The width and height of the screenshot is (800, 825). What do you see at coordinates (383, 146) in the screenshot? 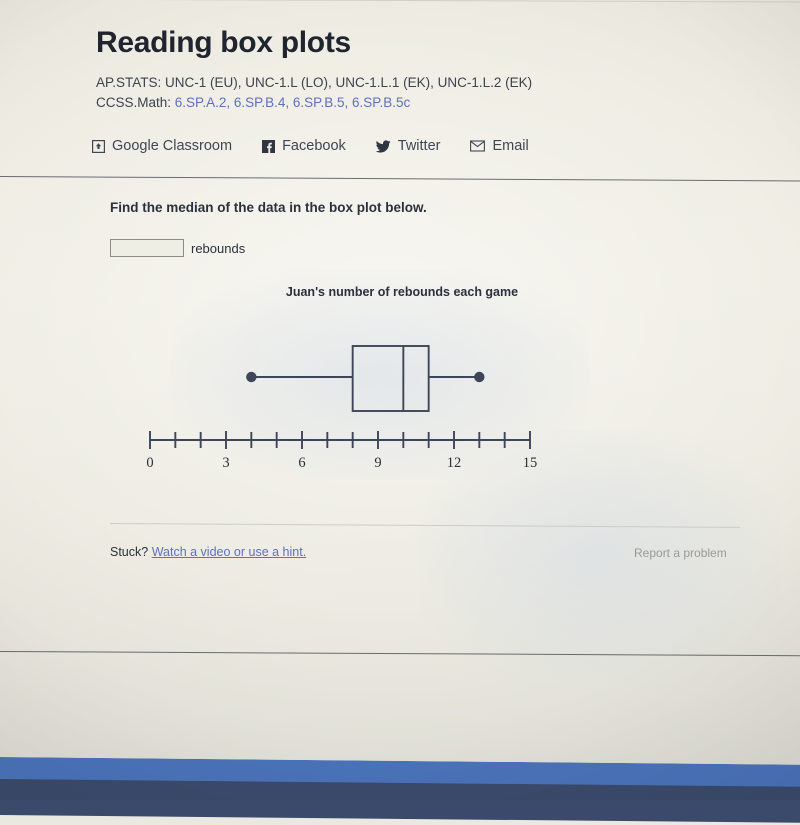
I see `twitter-icon` at bounding box center [383, 146].